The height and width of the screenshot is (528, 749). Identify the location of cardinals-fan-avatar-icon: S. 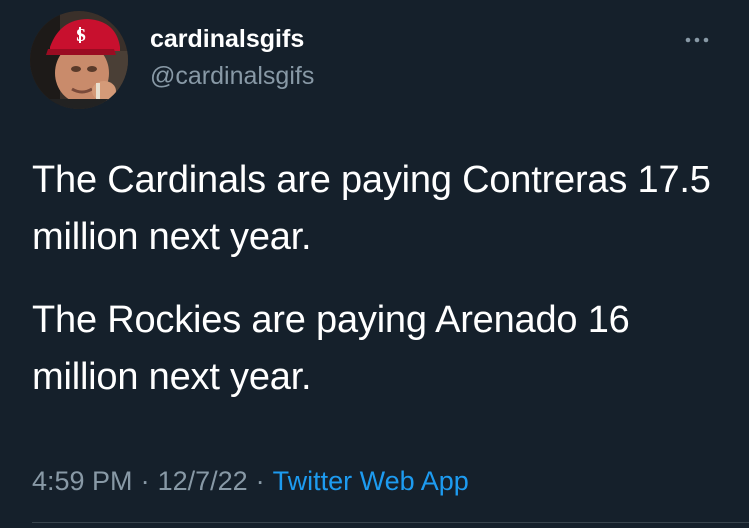
(79, 60).